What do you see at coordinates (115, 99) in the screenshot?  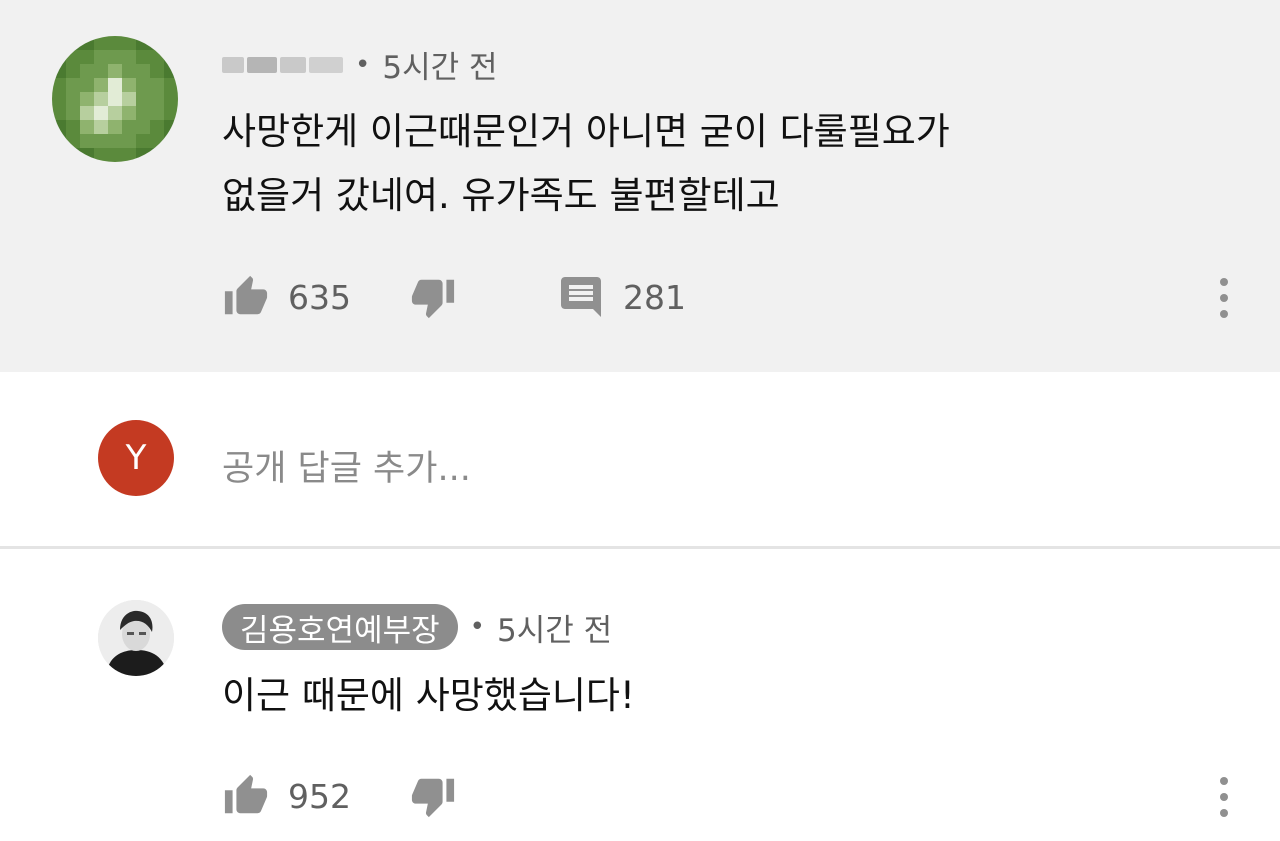 I see `commenter-avatar` at bounding box center [115, 99].